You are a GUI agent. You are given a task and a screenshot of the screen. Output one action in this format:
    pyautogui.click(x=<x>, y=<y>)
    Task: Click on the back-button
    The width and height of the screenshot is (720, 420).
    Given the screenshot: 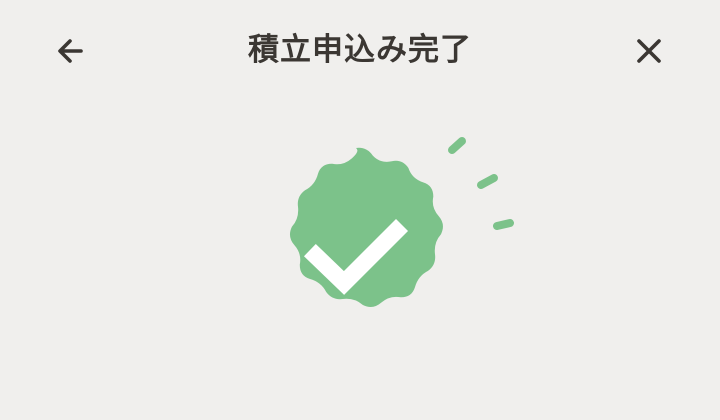 What is the action you would take?
    pyautogui.click(x=71, y=51)
    